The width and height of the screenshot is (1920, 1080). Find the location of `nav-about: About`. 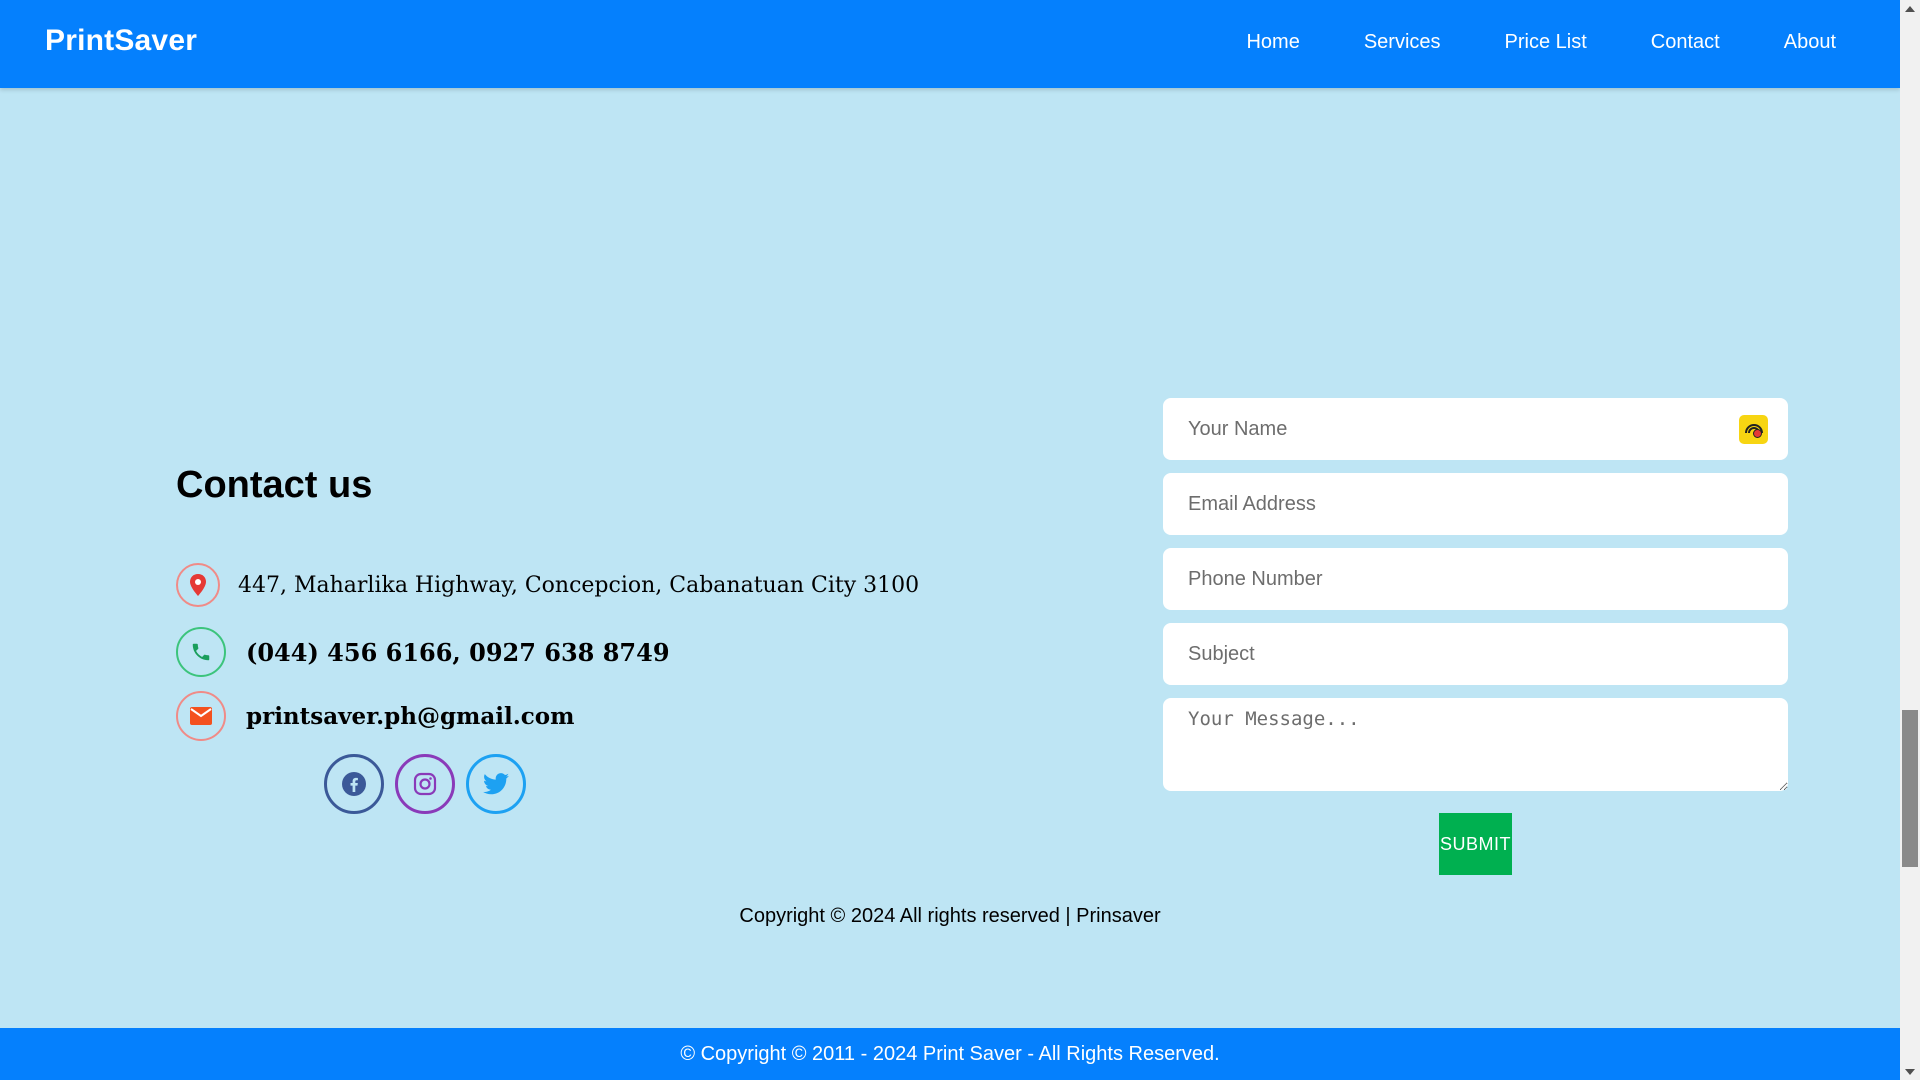

nav-about: About is located at coordinates (1810, 42).